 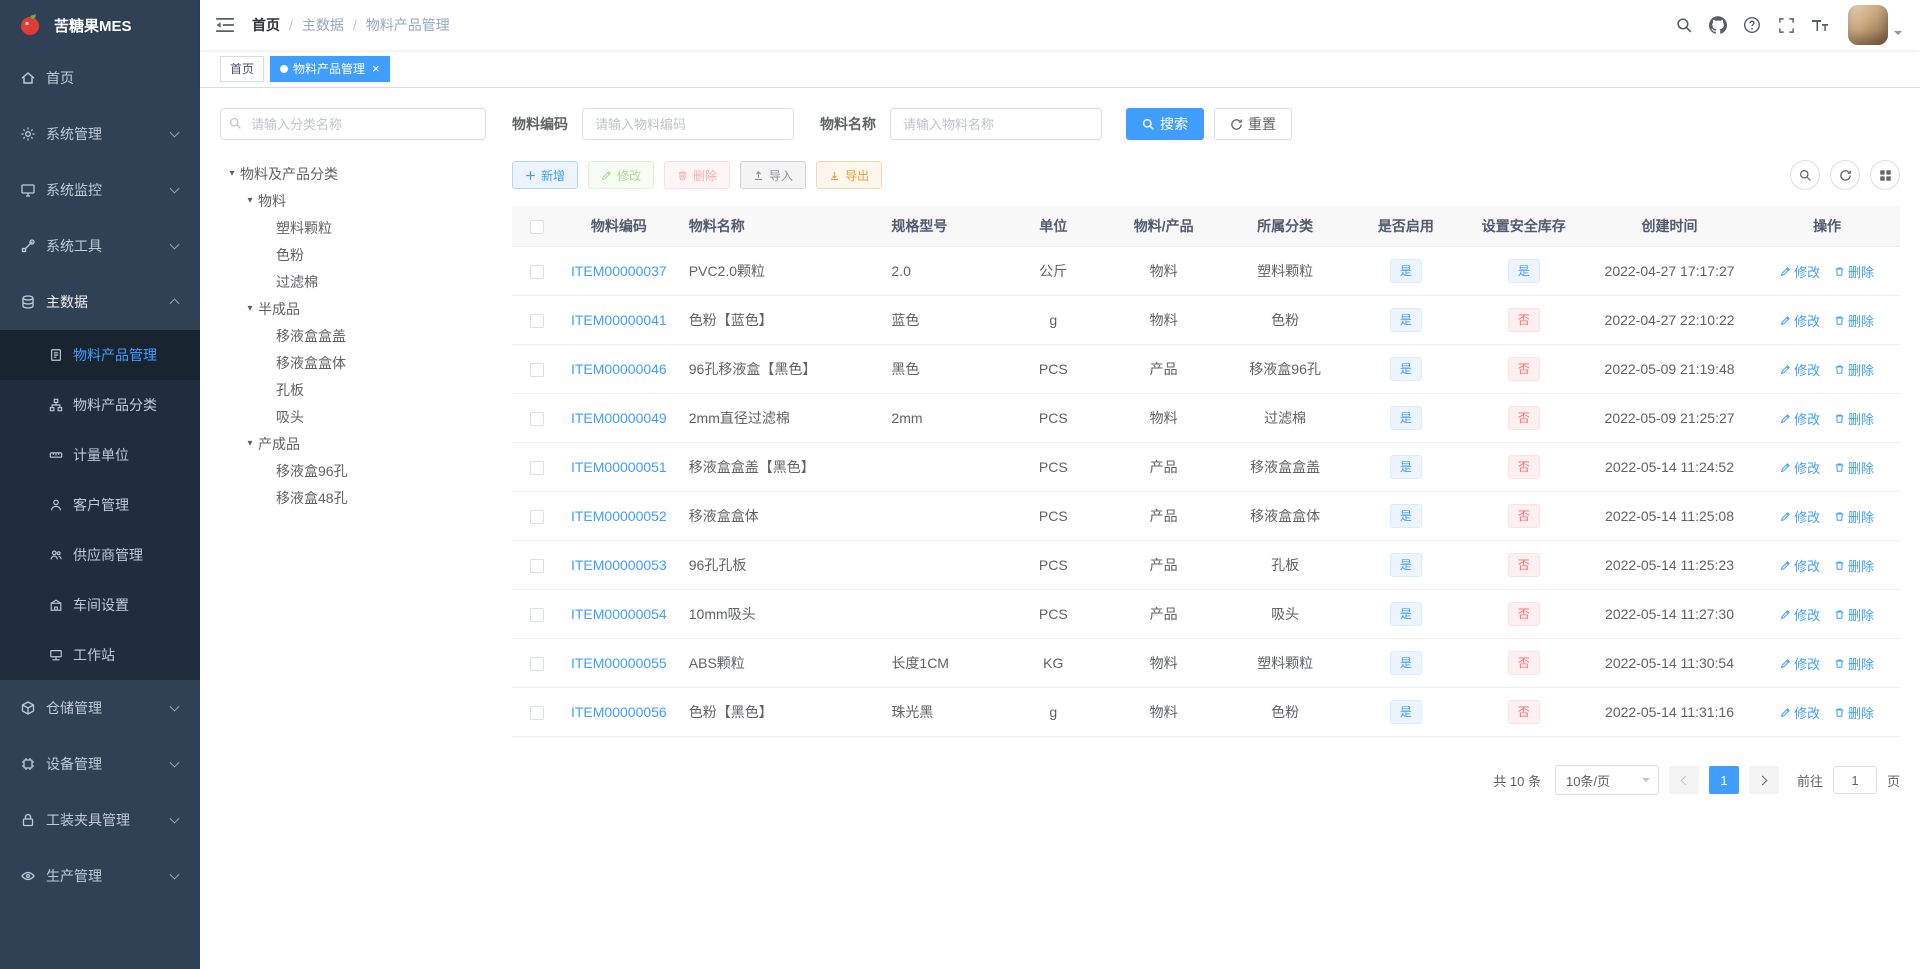 I want to click on tree-node: ▾ 移液盒96孔, so click(x=353, y=470).